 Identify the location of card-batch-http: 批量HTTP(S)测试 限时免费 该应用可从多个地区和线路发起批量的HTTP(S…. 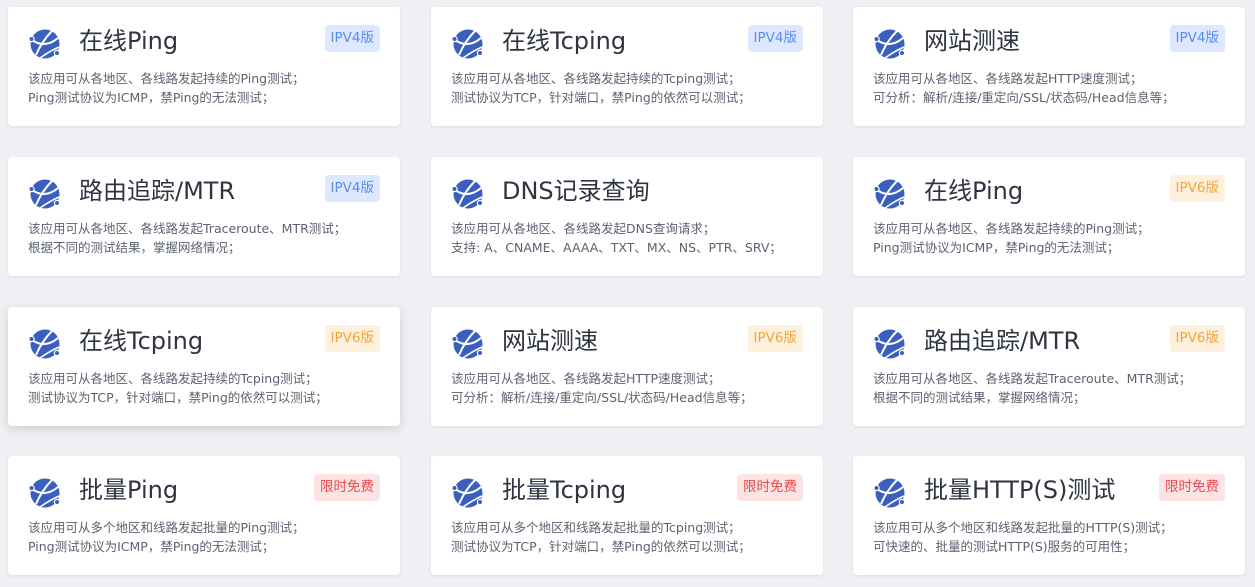
(1049, 515).